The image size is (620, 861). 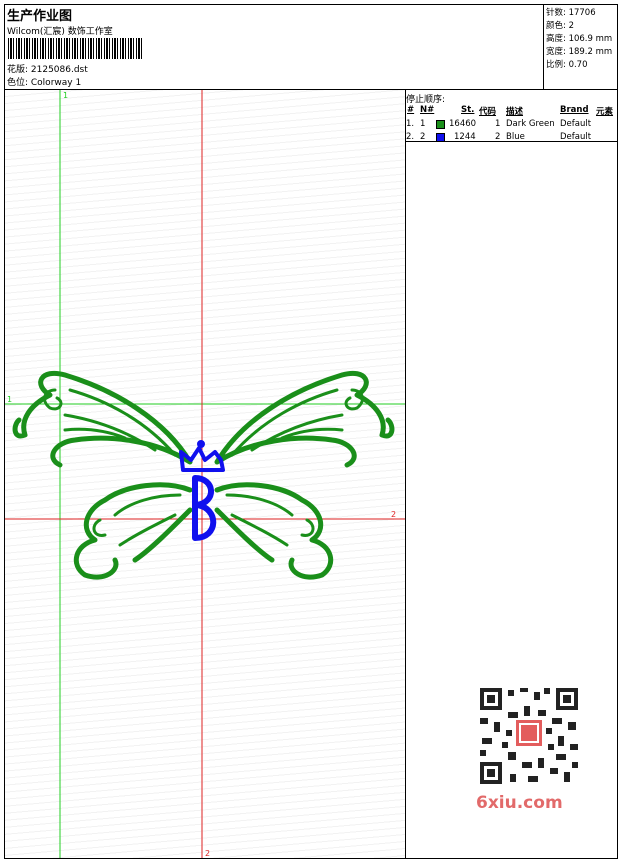 What do you see at coordinates (44, 83) in the screenshot?
I see `colorway-label: 色位: Colorway 1` at bounding box center [44, 83].